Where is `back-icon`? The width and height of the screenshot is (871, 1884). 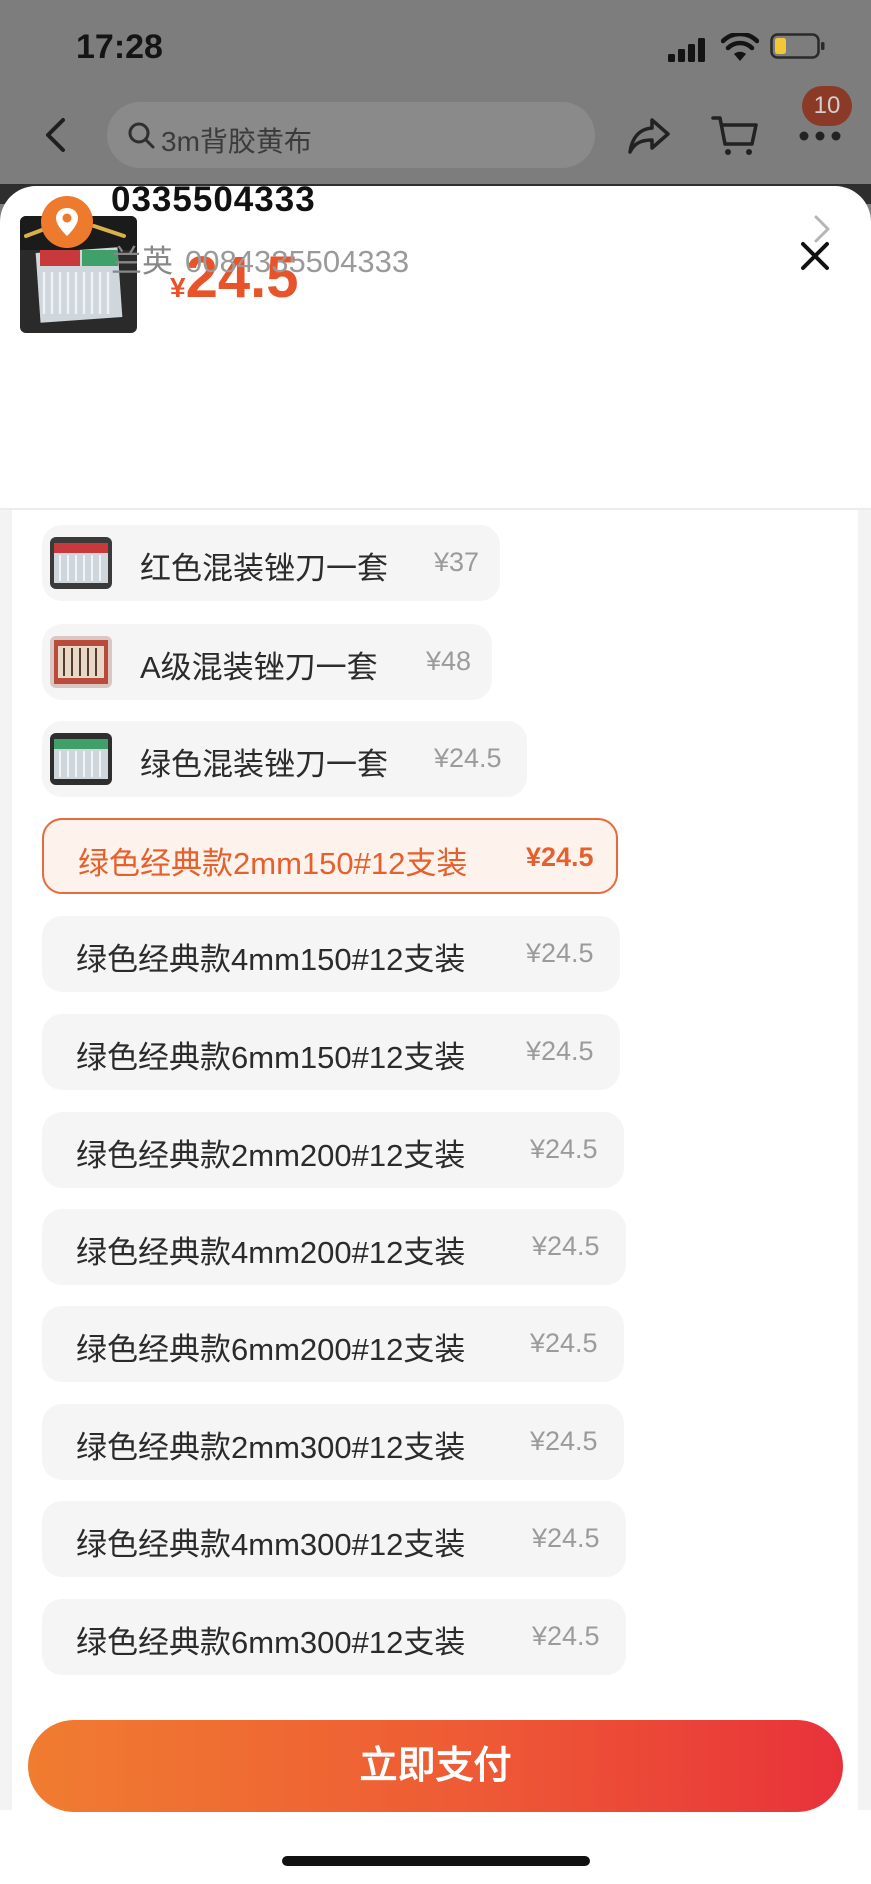 back-icon is located at coordinates (56, 135).